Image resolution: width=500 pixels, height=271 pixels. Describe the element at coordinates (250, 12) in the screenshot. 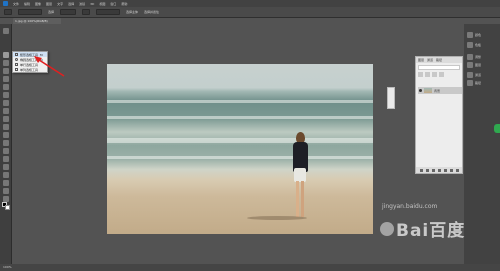

I see `options-bar: 选择 选择主体 选择并遮住` at that location.